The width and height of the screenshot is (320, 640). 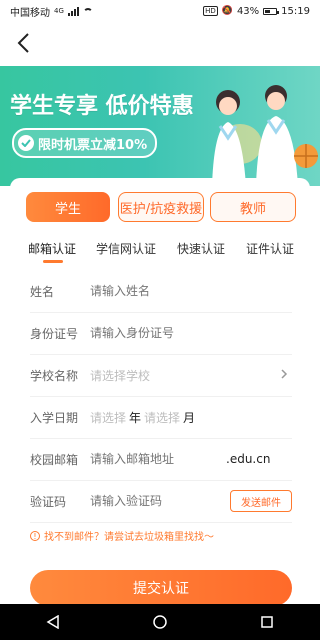 I want to click on nav-back-button, so click(x=53, y=622).